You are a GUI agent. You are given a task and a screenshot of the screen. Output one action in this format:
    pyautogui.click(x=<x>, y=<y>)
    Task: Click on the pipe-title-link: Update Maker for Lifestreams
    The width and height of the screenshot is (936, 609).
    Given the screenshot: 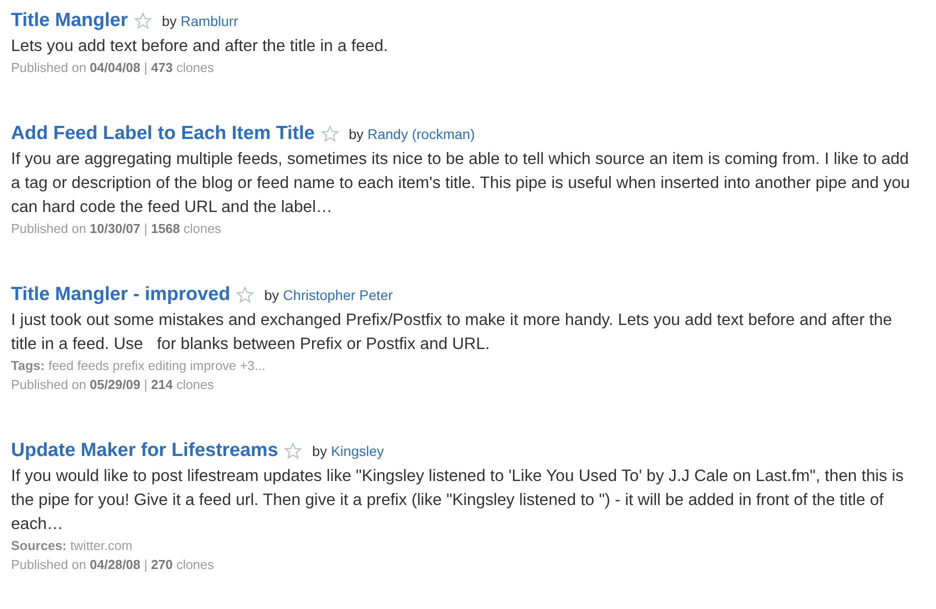 What is the action you would take?
    pyautogui.click(x=144, y=451)
    